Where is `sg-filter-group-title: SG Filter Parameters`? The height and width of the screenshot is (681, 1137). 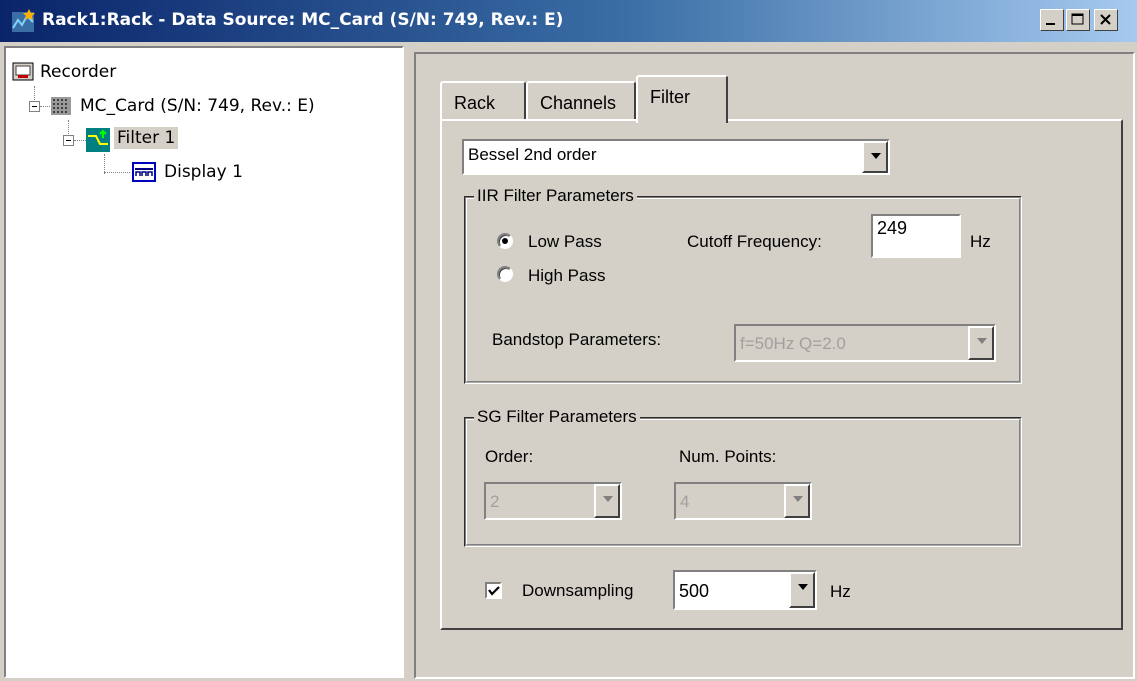 sg-filter-group-title: SG Filter Parameters is located at coordinates (557, 417).